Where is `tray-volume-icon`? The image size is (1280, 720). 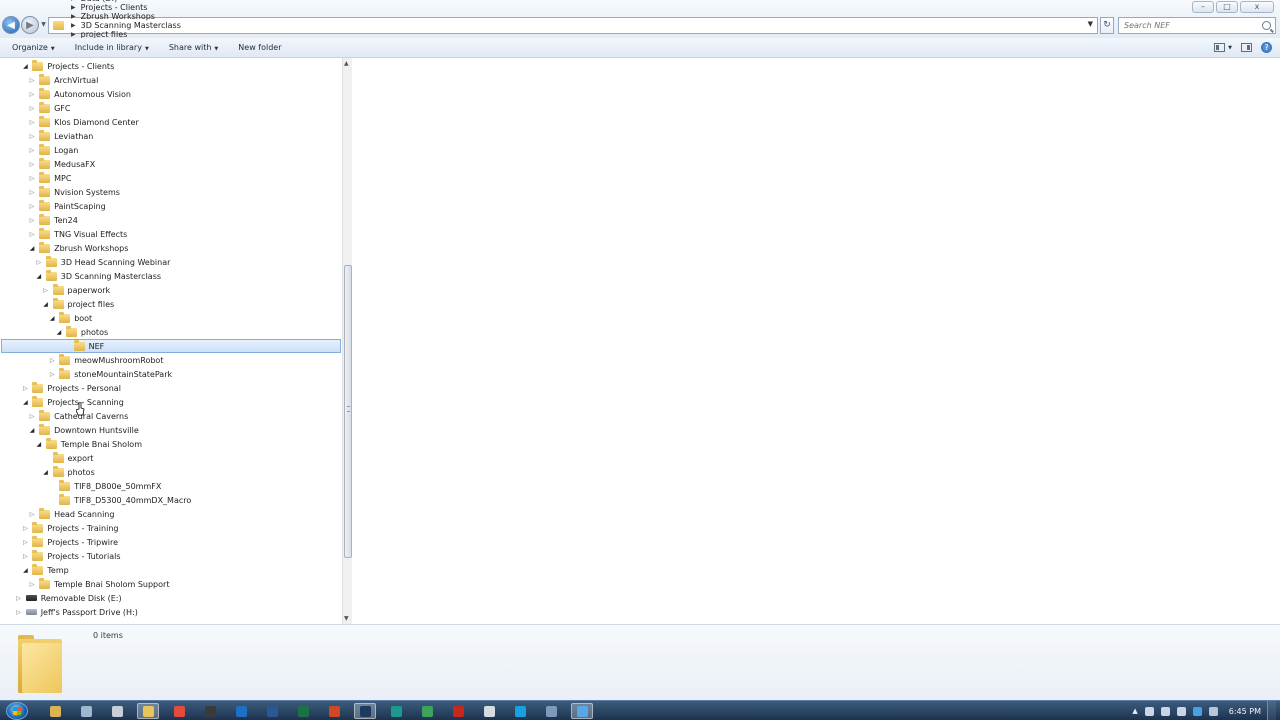 tray-volume-icon is located at coordinates (1181, 711).